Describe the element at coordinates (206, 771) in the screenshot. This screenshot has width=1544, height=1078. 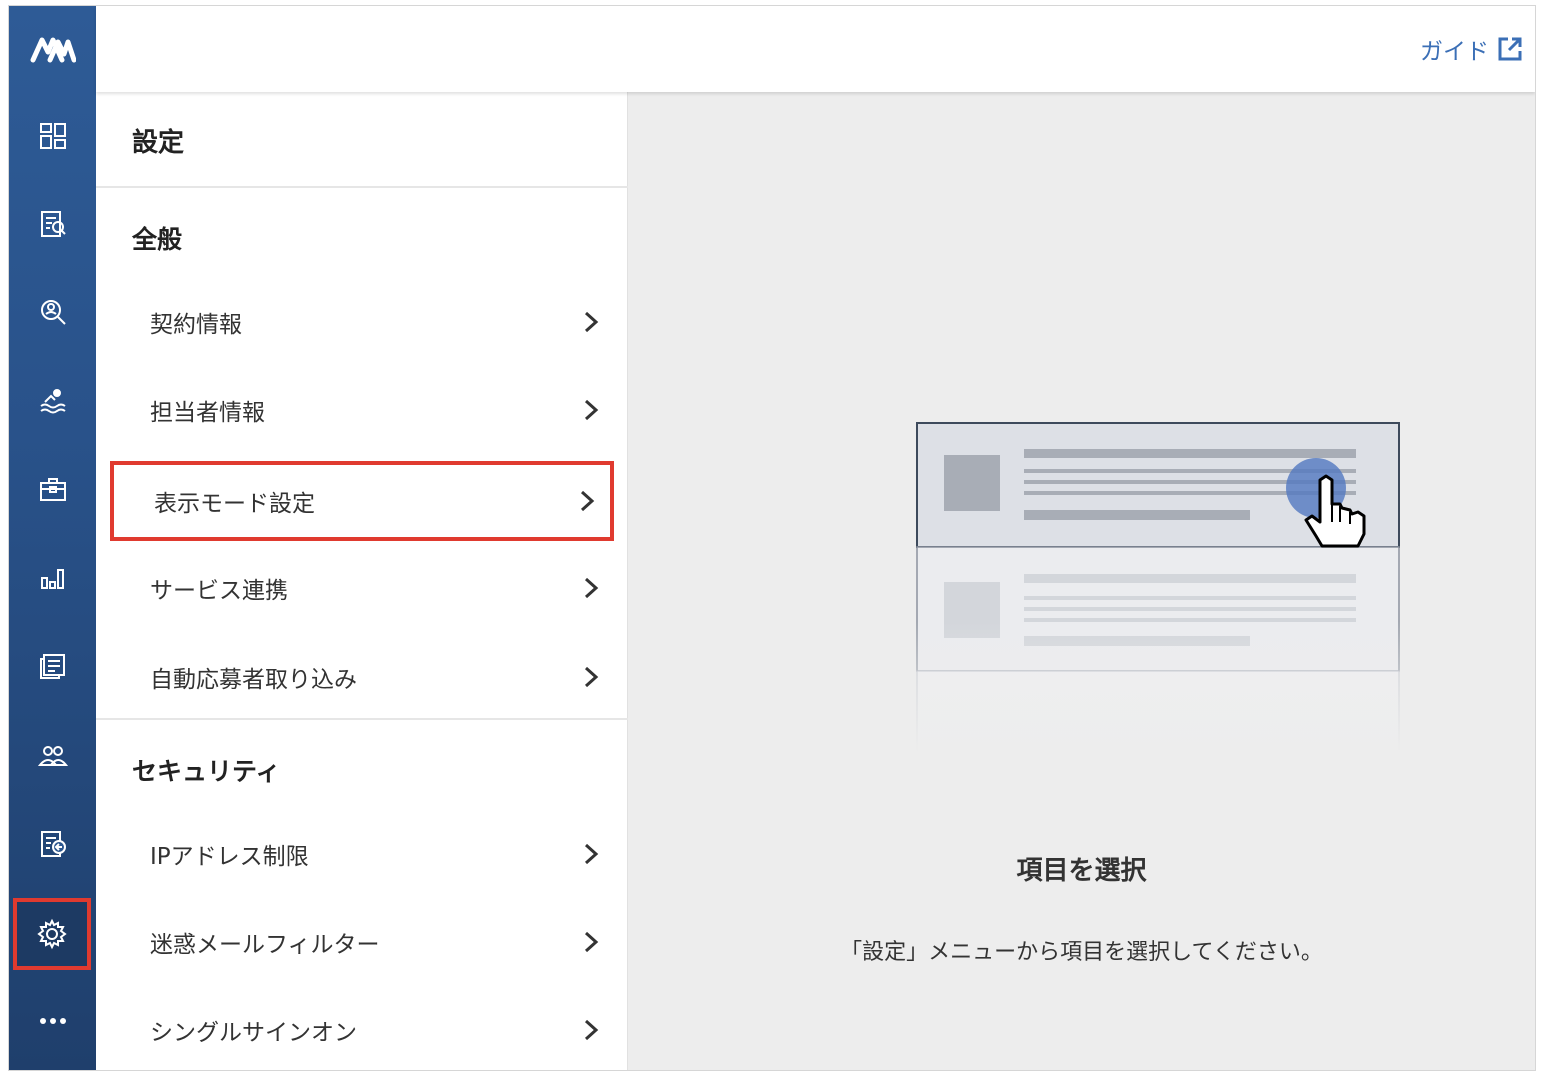
I see `section-title-security: セキュリティ` at that location.